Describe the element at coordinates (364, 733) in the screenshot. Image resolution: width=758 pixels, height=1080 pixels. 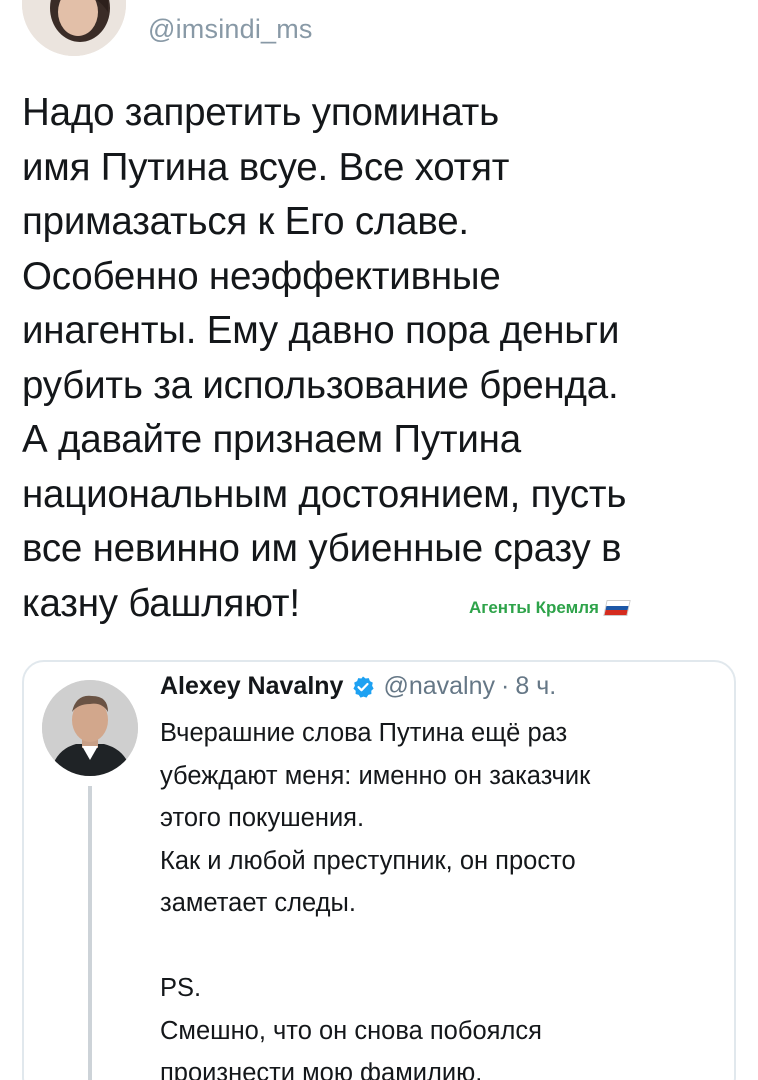
I see `quoted-line: Вчерашние слова Путина ещё раз` at that location.